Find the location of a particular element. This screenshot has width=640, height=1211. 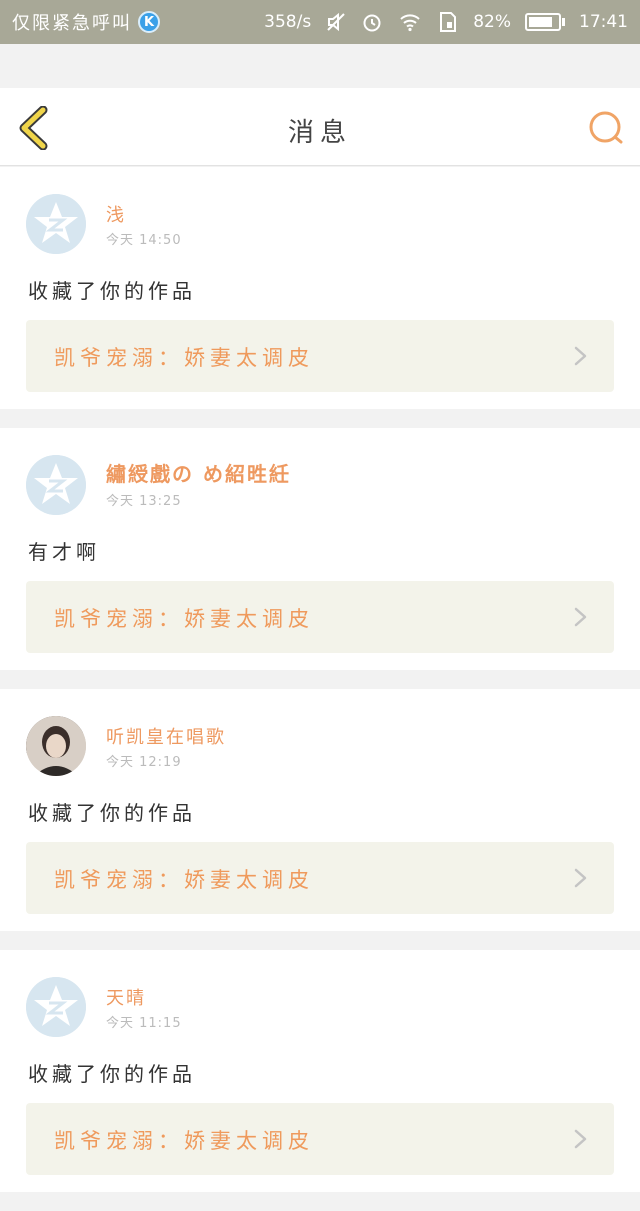

wifi-icon is located at coordinates (410, 23).